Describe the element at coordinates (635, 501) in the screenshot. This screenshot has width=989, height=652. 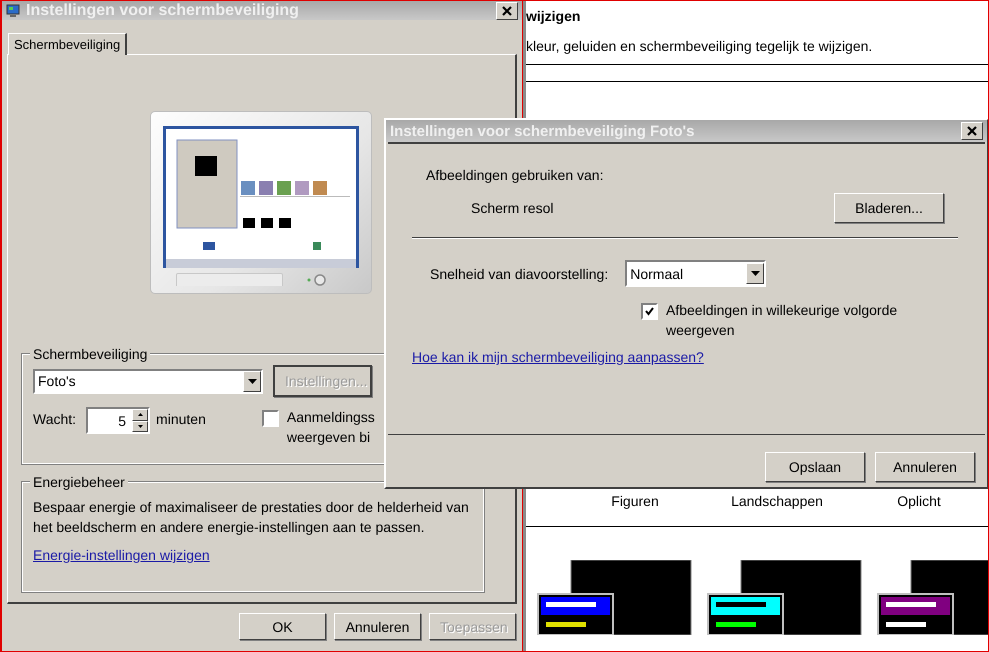
I see `theme-label: Figuren` at that location.